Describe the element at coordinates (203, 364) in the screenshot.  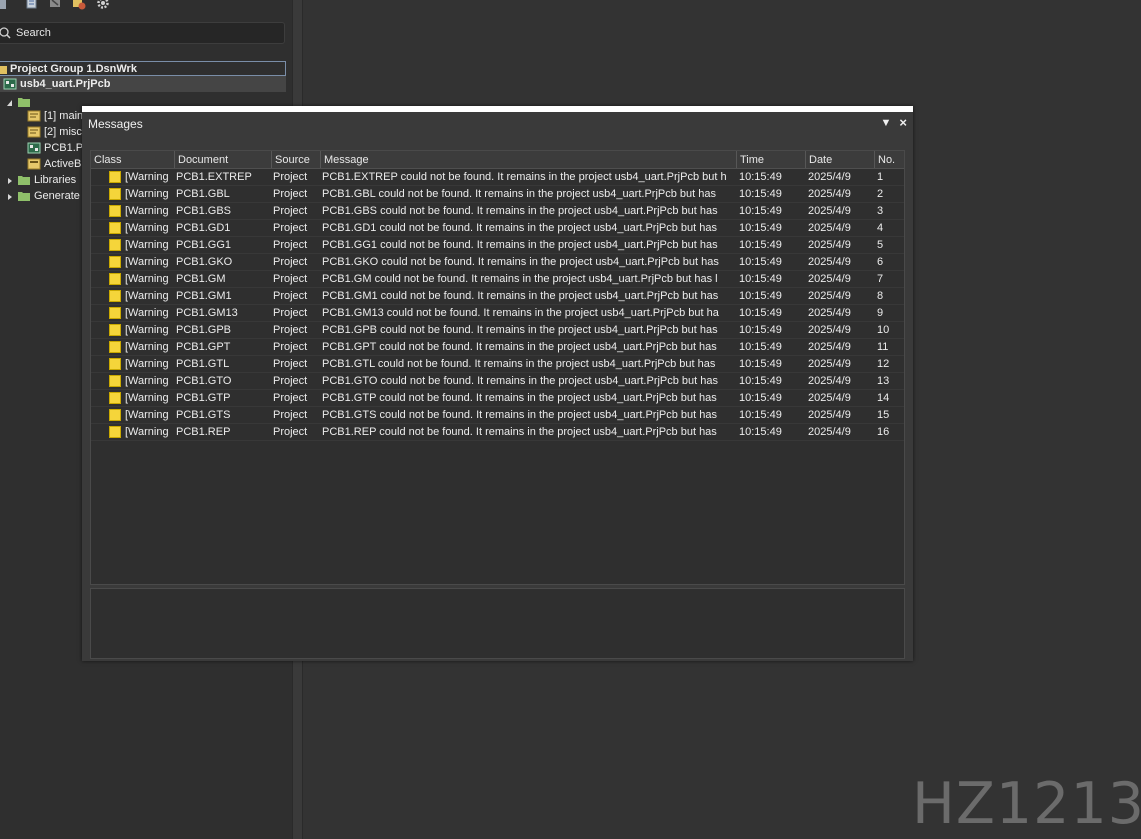
I see `cell-document: PCB1.GTL` at that location.